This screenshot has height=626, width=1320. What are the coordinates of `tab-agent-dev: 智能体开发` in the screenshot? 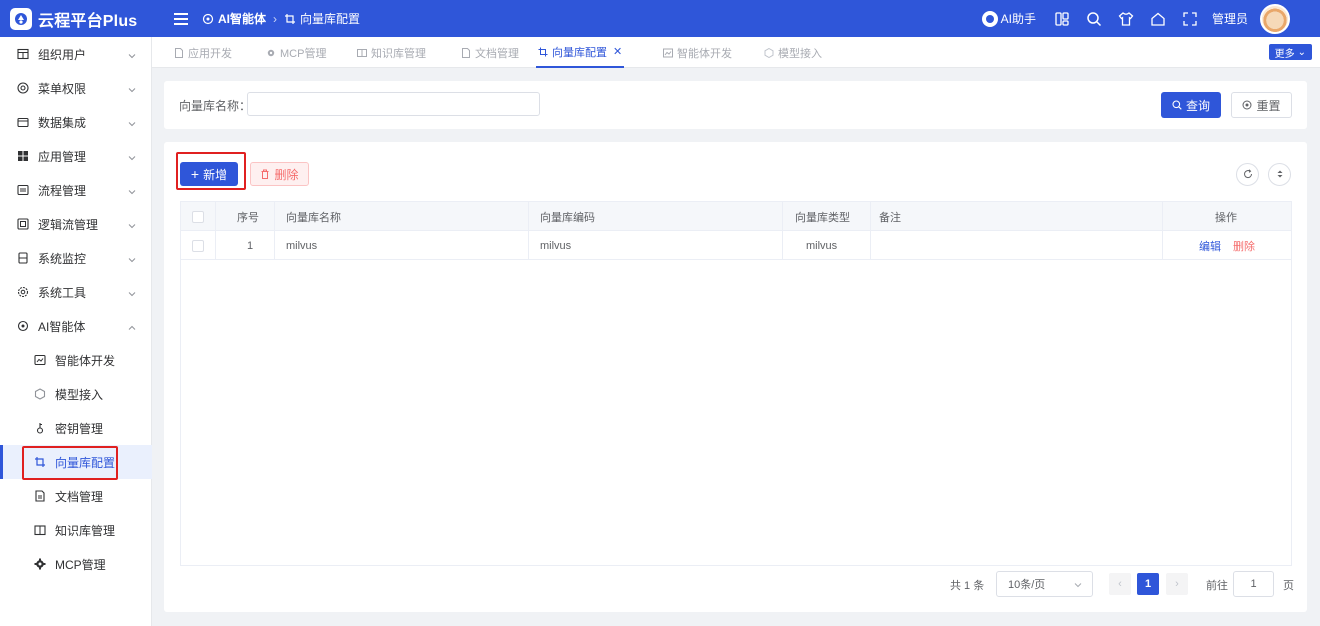 It's located at (697, 52).